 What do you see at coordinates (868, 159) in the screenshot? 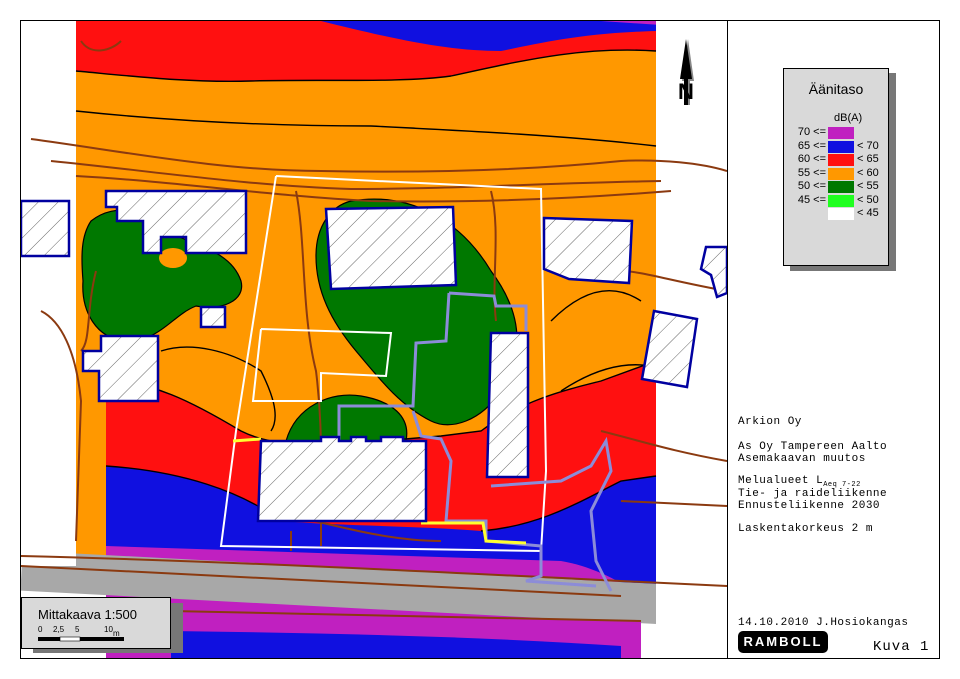
I see `legend-row-high: < 65` at bounding box center [868, 159].